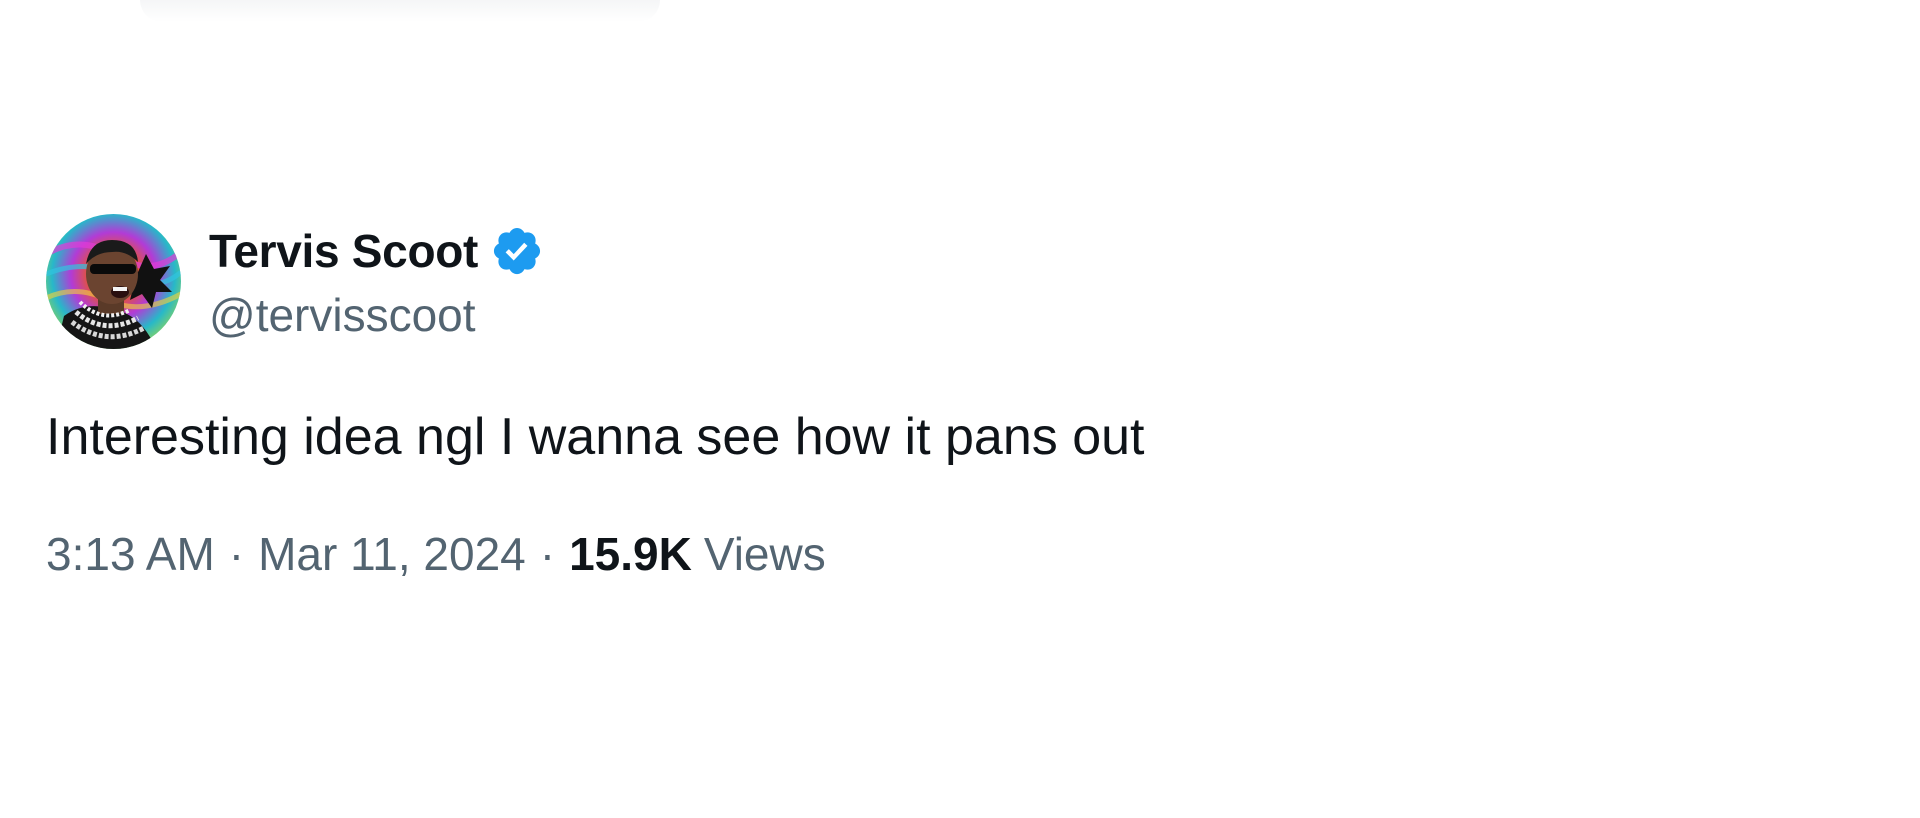  I want to click on author-handle: @tervisscoot, so click(376, 315).